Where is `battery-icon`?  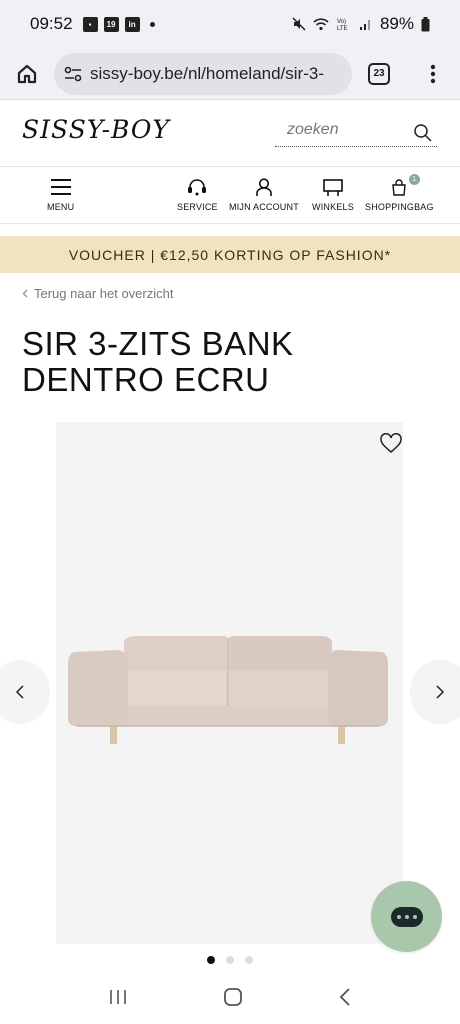 battery-icon is located at coordinates (425, 23).